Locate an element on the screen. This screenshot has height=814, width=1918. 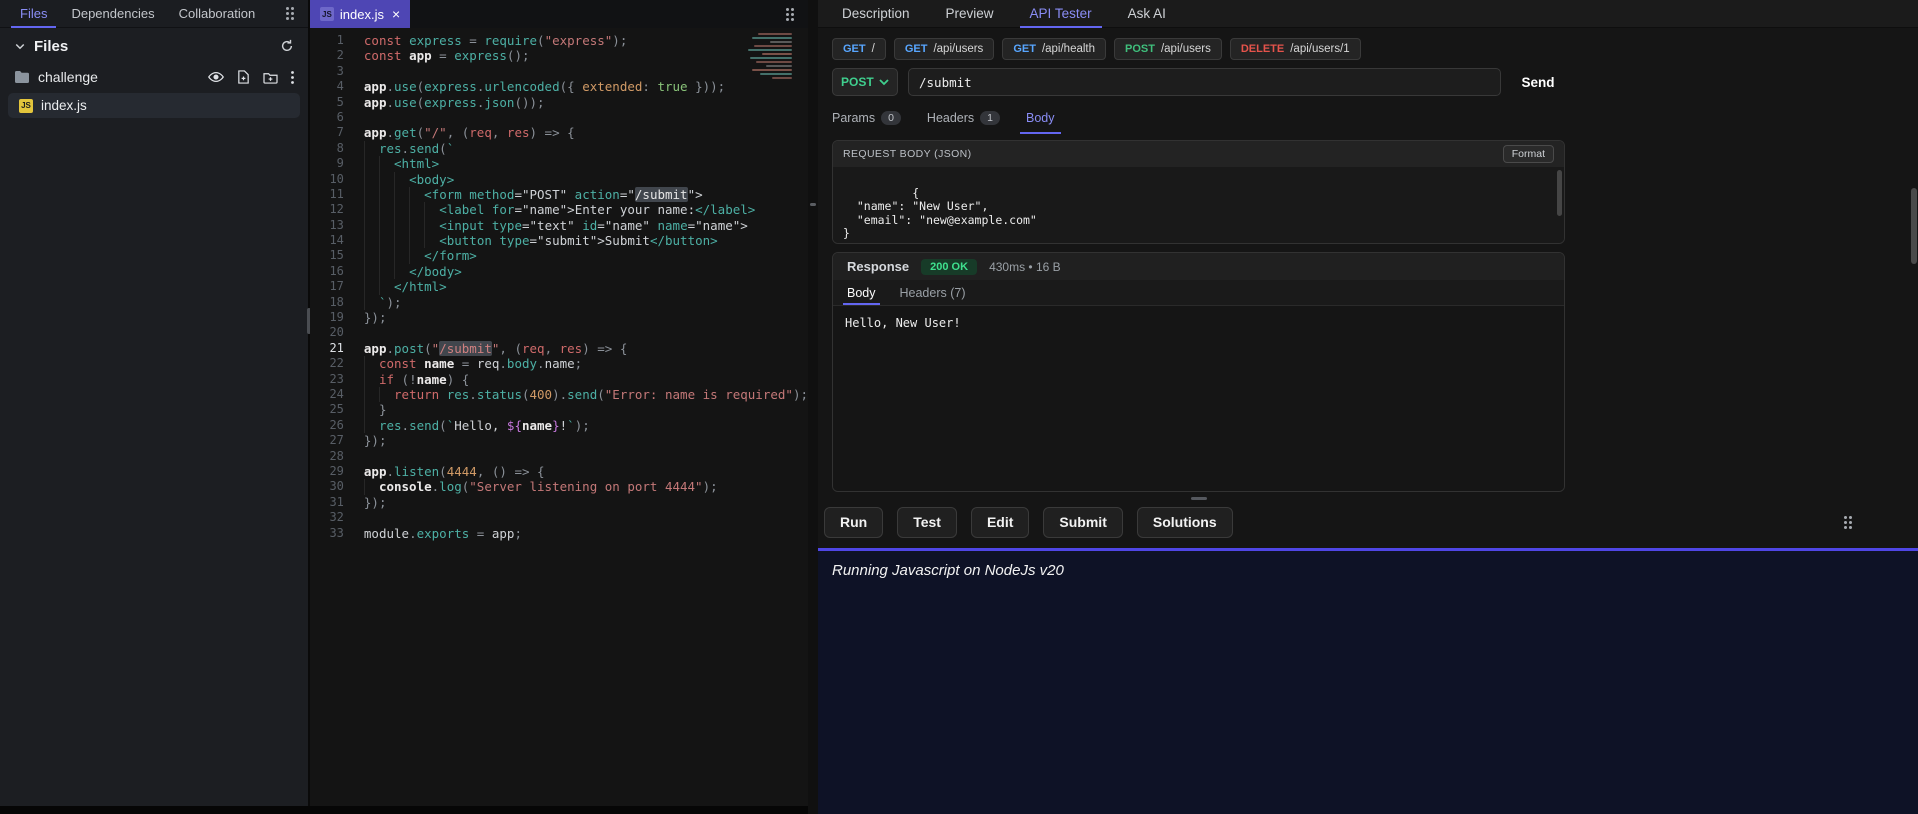
code-line: 18 `); is located at coordinates (559, 302).